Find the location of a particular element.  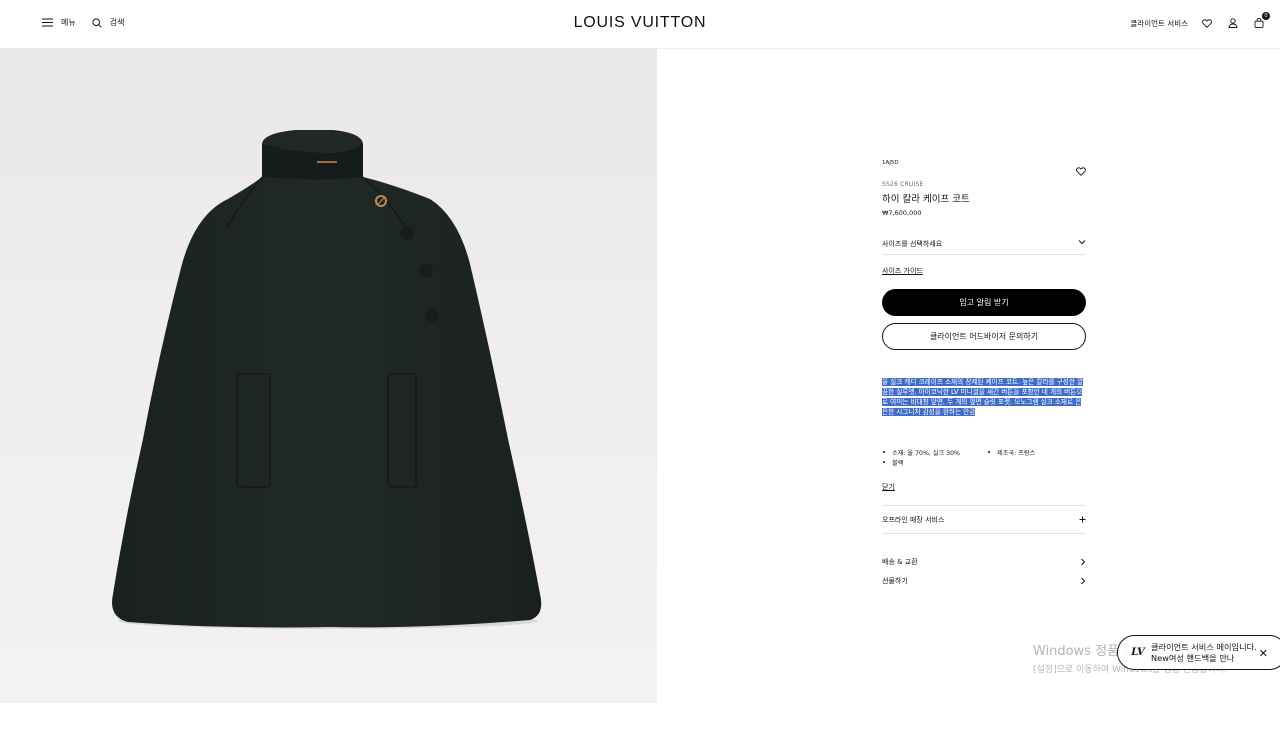

brand-logo-container: LOUIS VUITTON is located at coordinates (640, 23).